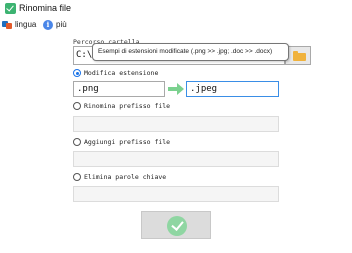 The height and width of the screenshot is (253, 352). Describe the element at coordinates (7, 25) in the screenshot. I see `language-icon` at that location.